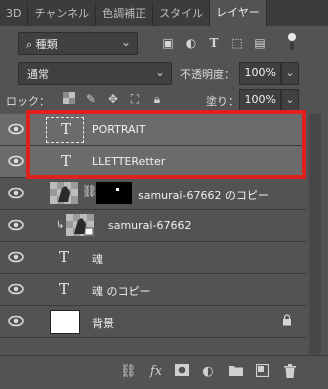  I want to click on opacity-input: 100%, so click(260, 73).